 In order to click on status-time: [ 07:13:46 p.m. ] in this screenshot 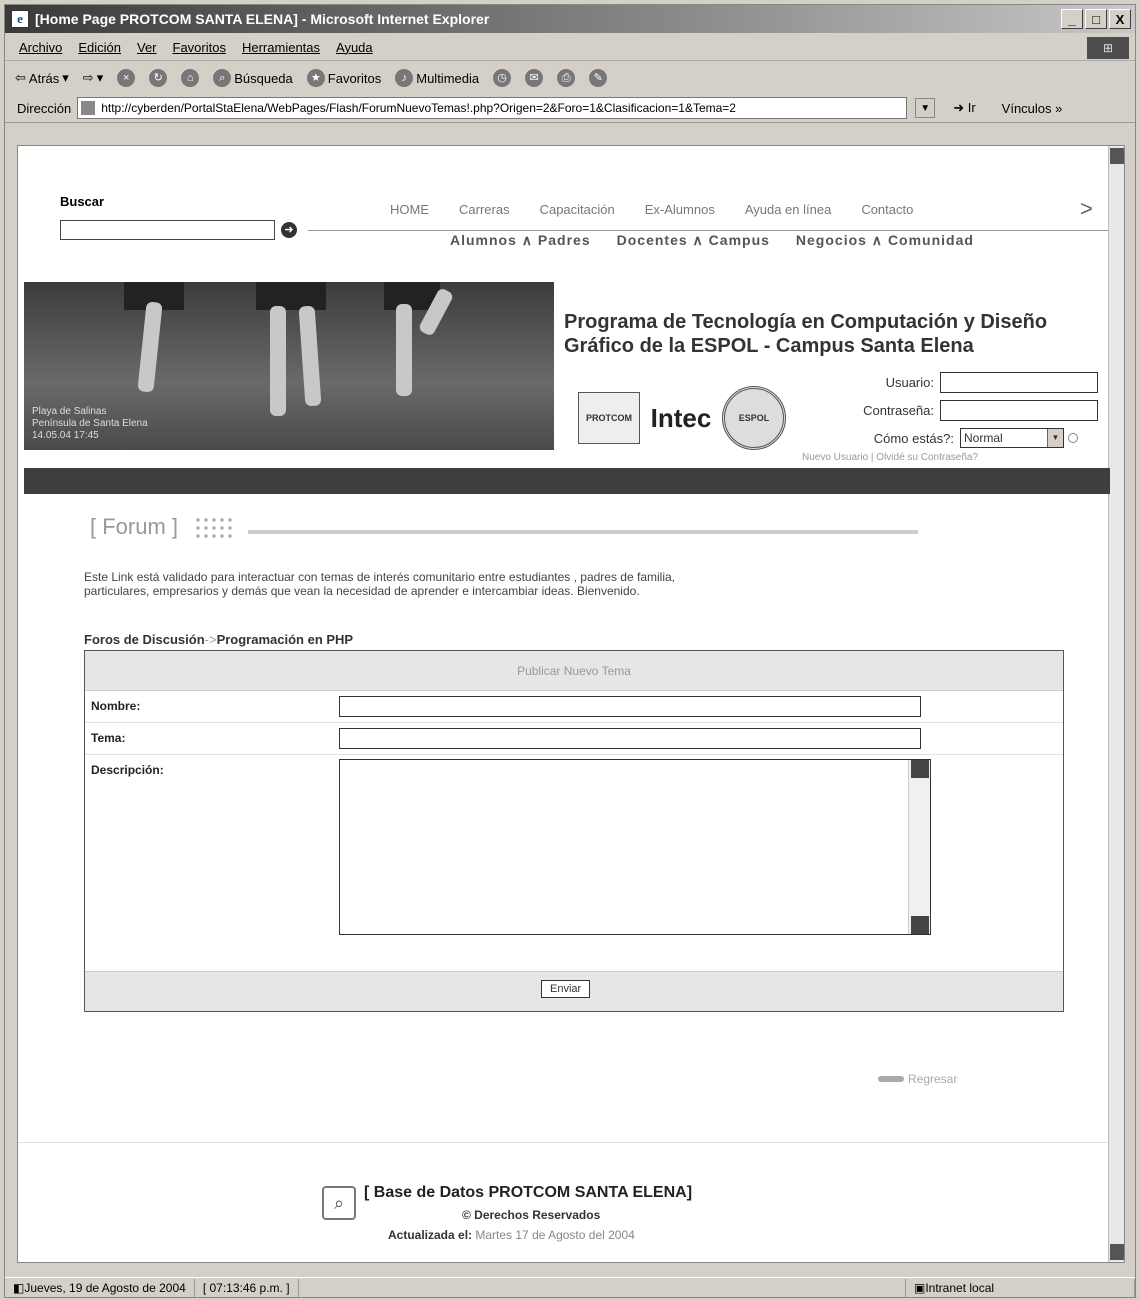, I will do `click(247, 1287)`.